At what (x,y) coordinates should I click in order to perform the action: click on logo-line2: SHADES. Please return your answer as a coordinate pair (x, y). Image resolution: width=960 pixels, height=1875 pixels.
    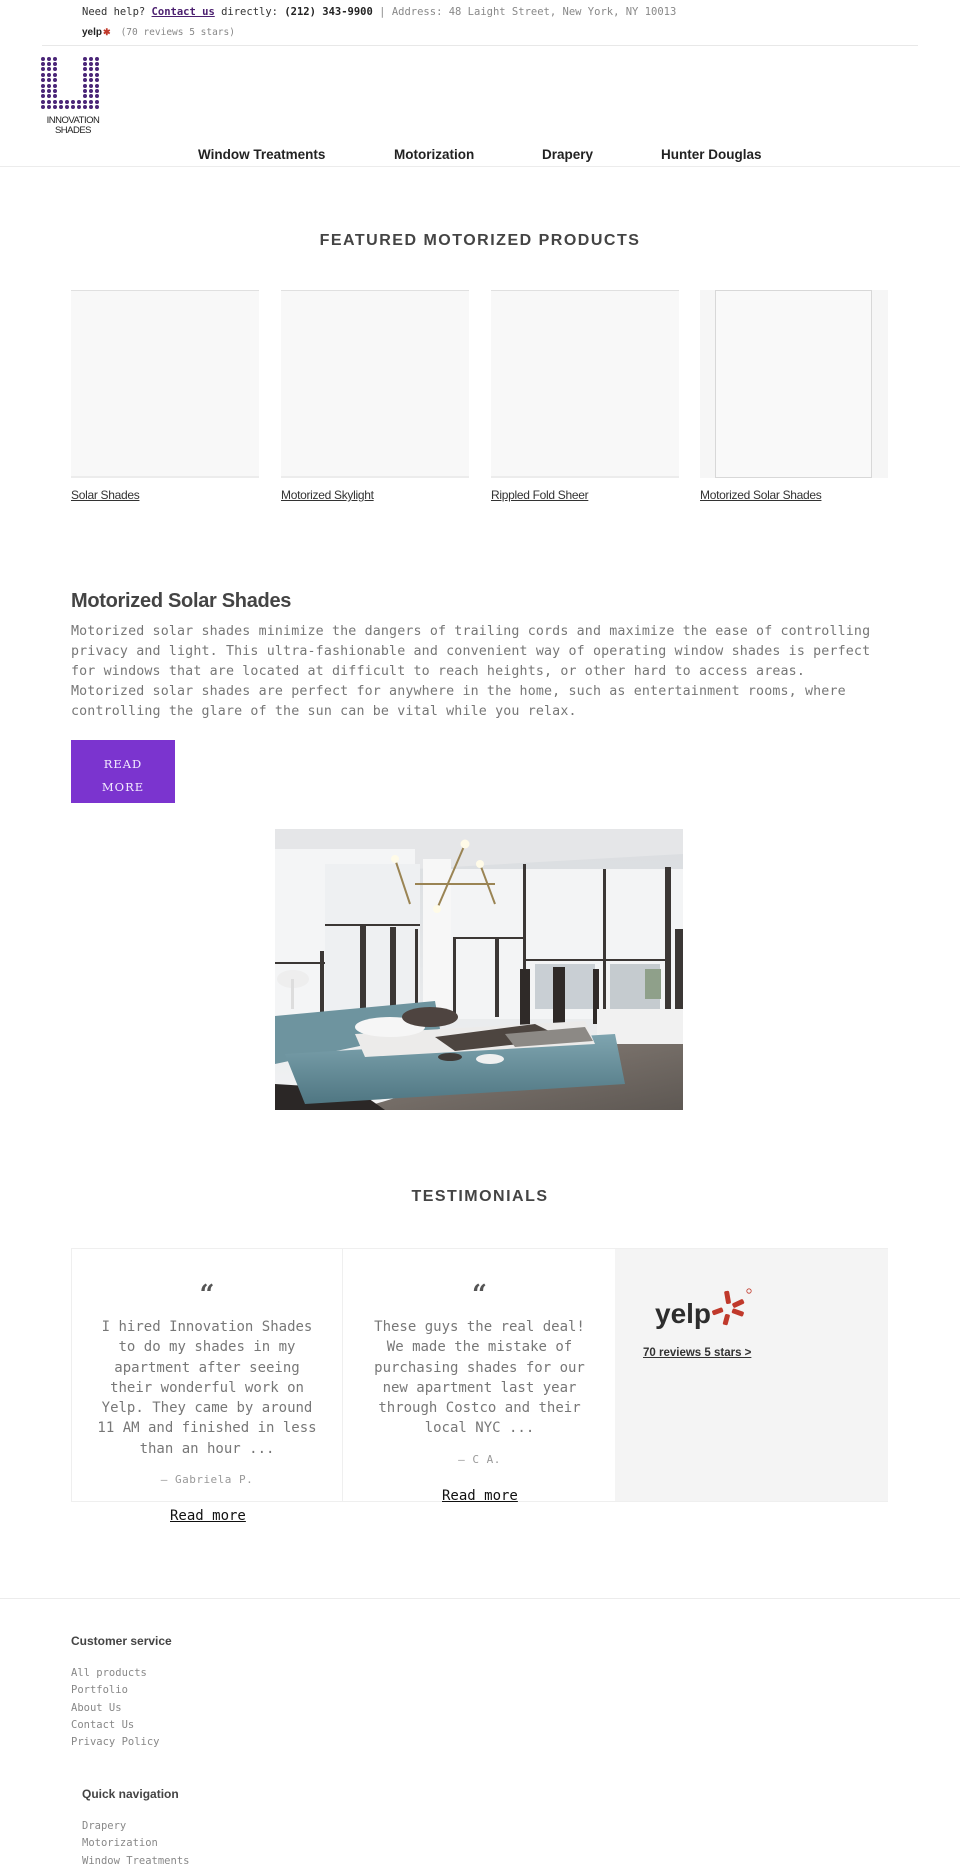
    Looking at the image, I should click on (73, 130).